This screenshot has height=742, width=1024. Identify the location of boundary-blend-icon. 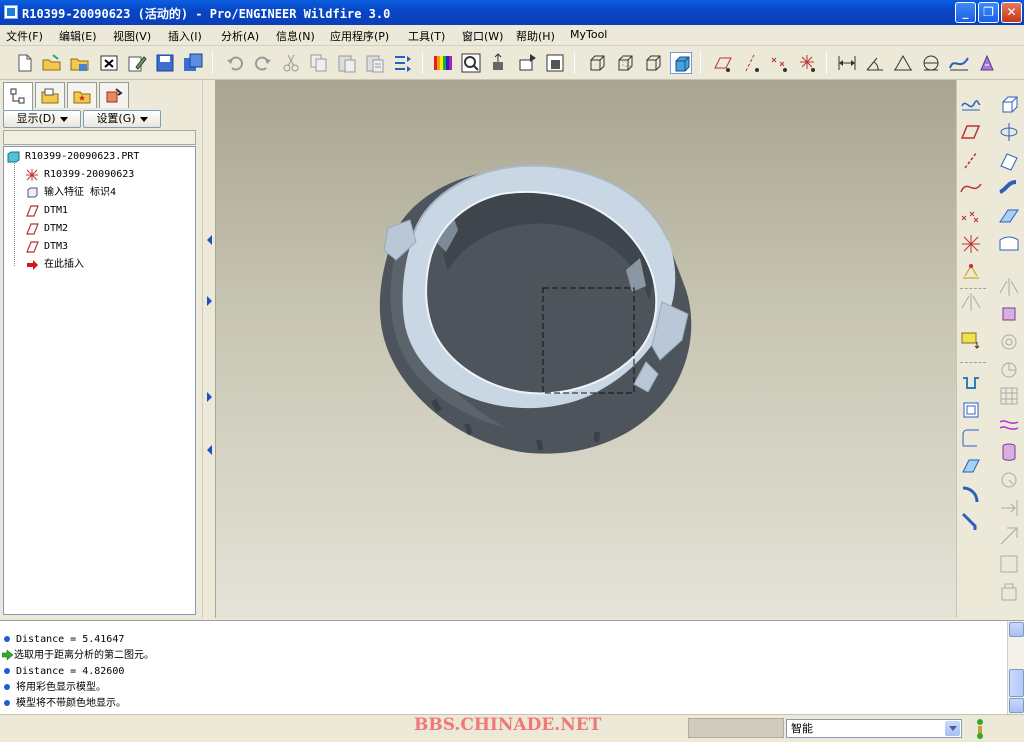
(1009, 244).